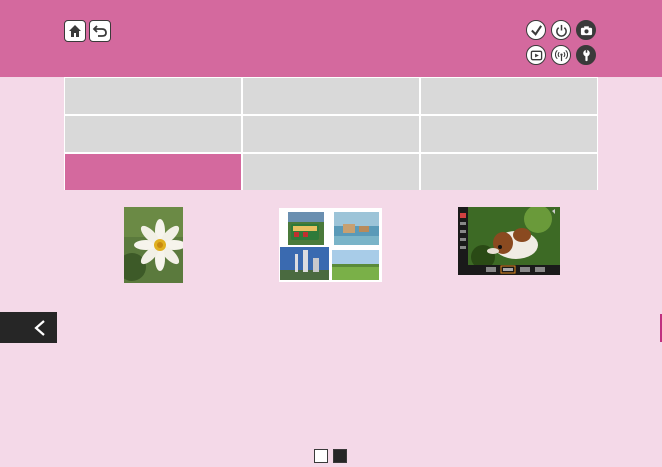 This screenshot has width=662, height=467. Describe the element at coordinates (331, 172) in the screenshot. I see `grid-cell-r3c2` at that location.